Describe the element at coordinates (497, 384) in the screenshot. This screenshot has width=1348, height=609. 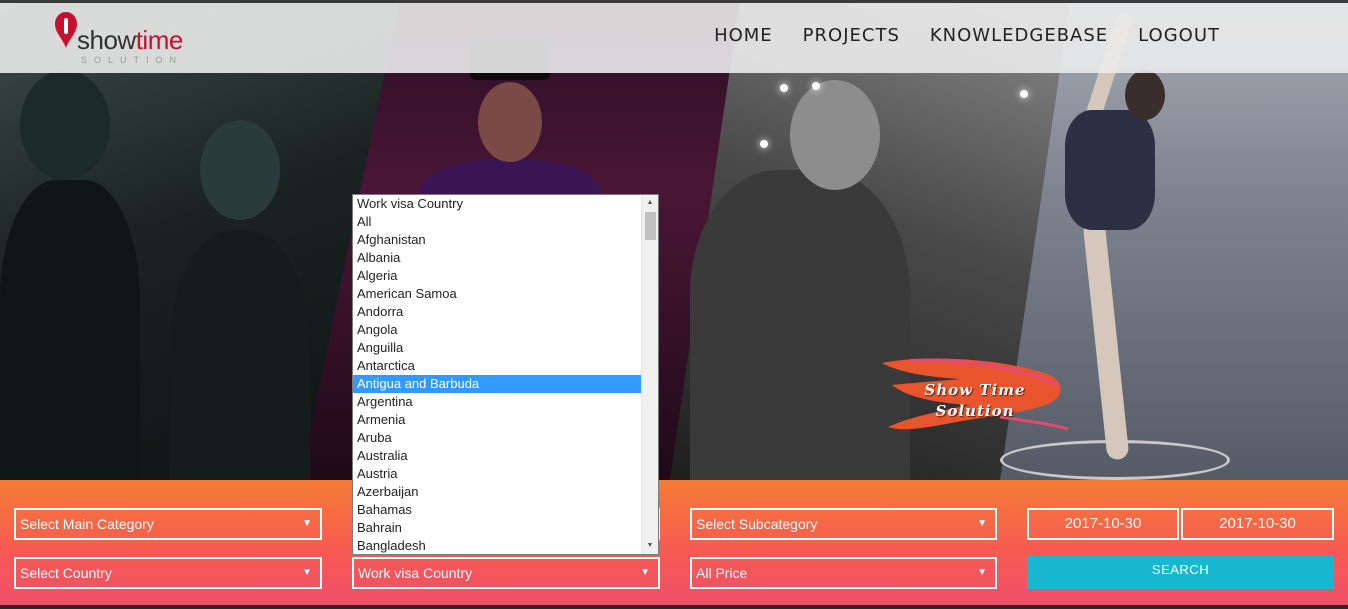
I see `dropdown-option: Antigua and Barbuda` at that location.